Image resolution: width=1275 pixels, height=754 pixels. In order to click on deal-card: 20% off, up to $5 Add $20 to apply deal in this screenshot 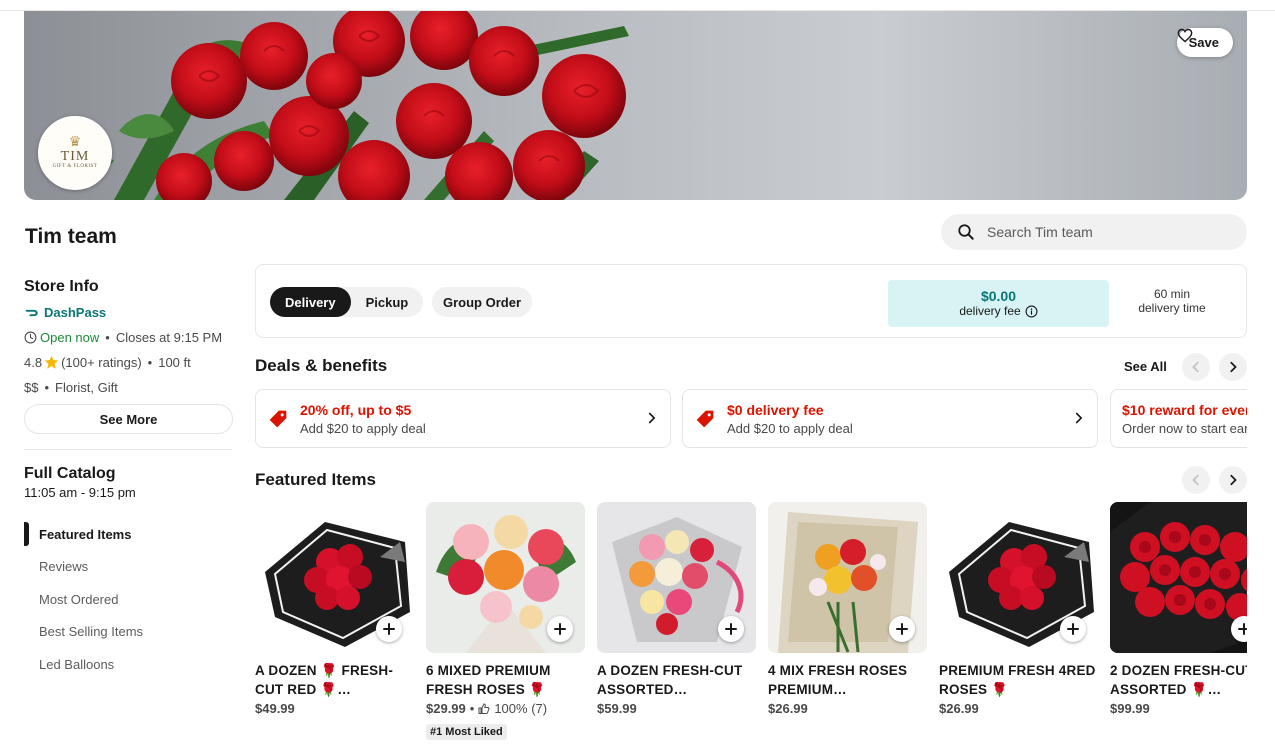, I will do `click(463, 418)`.